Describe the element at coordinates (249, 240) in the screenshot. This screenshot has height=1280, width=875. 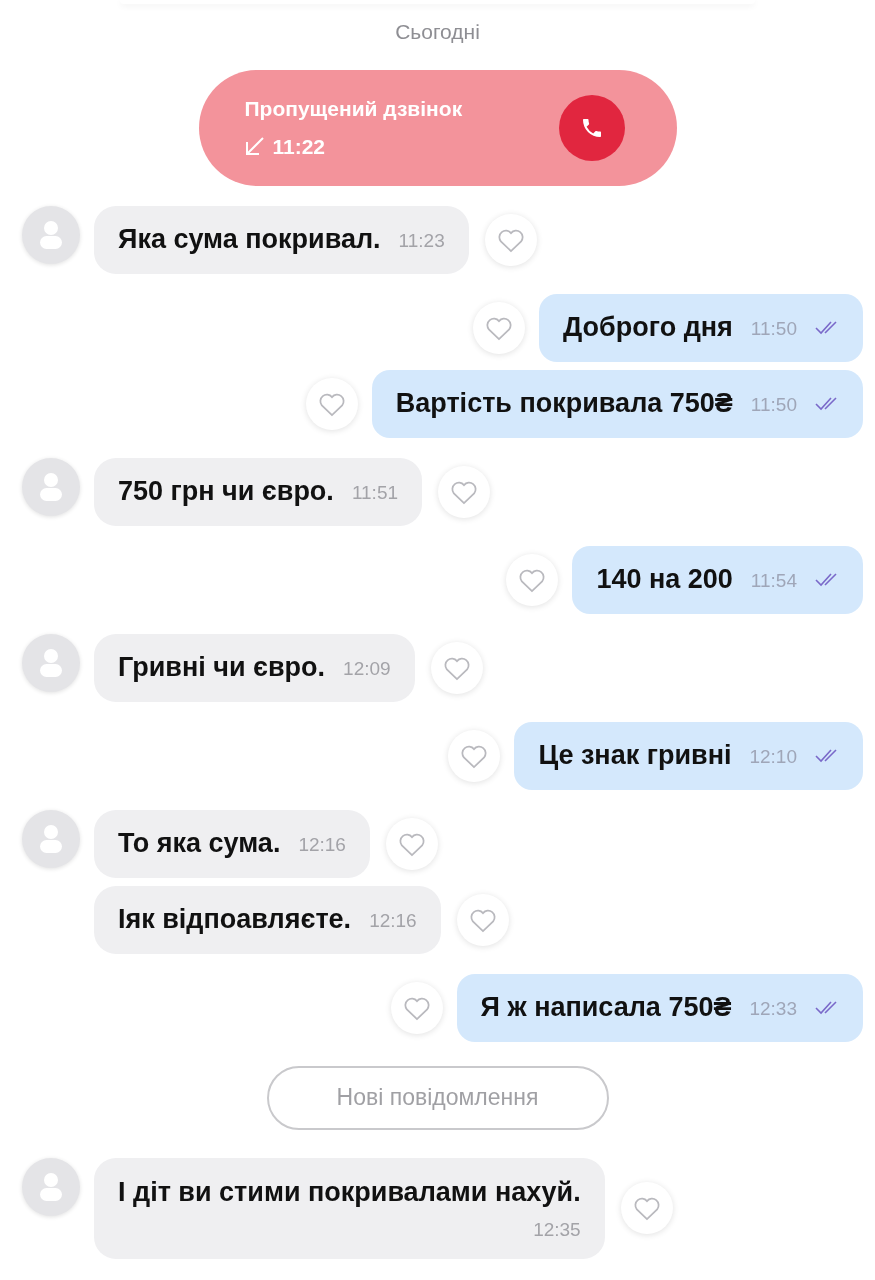
I see `message-text: Яка сума покривал.` at that location.